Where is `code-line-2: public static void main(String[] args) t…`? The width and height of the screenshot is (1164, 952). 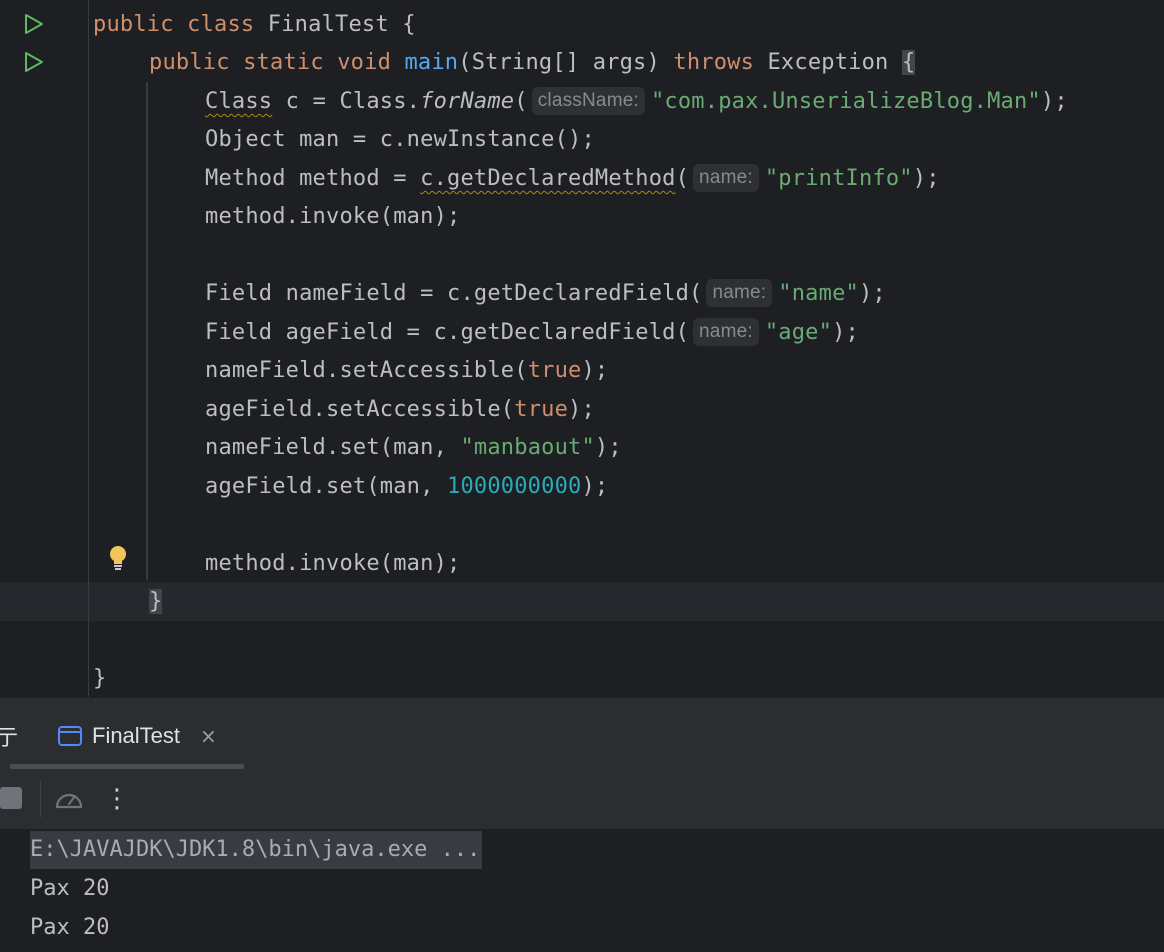 code-line-2: public static void main(String[] args) t… is located at coordinates (532, 63).